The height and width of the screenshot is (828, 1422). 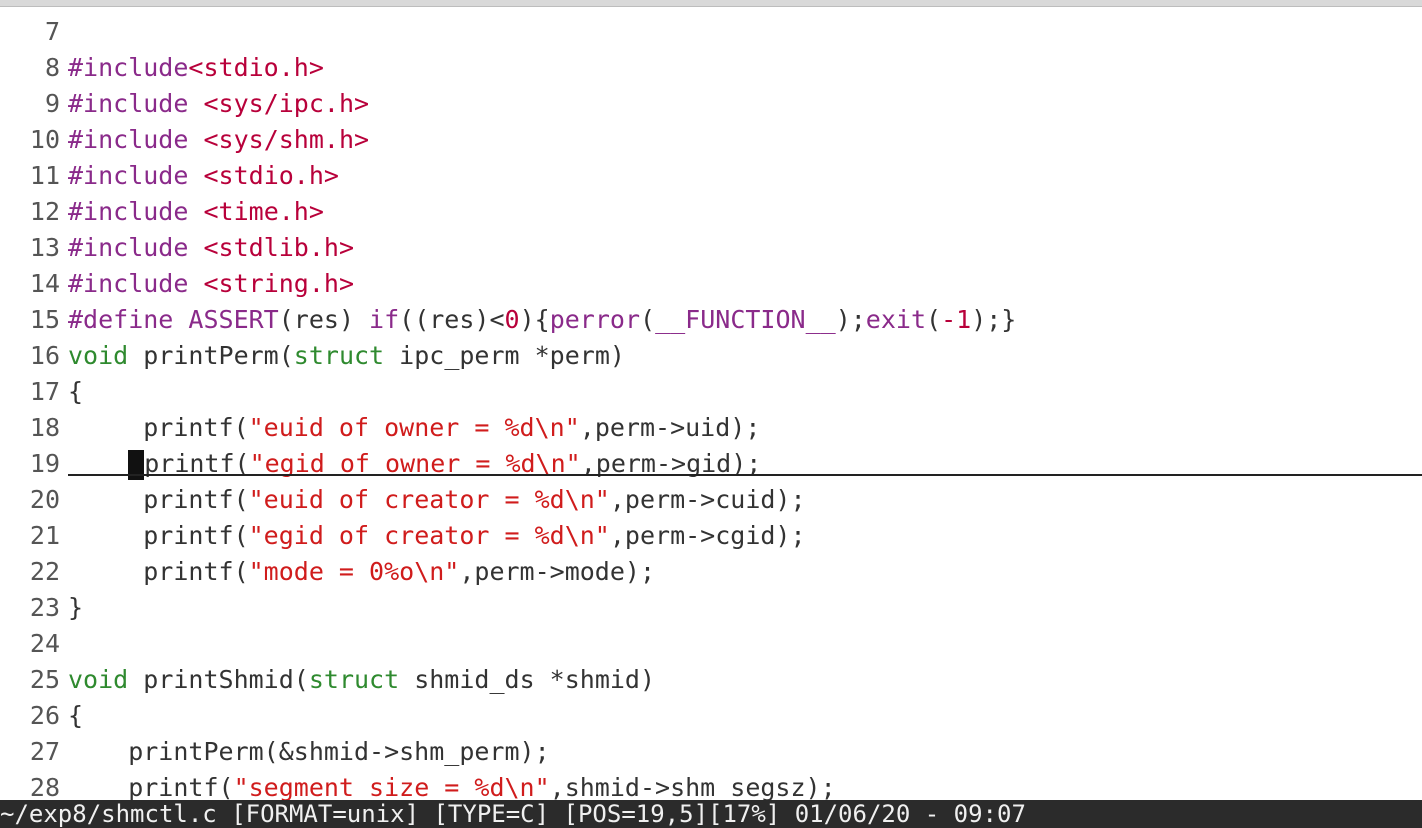 I want to click on line-number: 27, so click(x=44, y=751).